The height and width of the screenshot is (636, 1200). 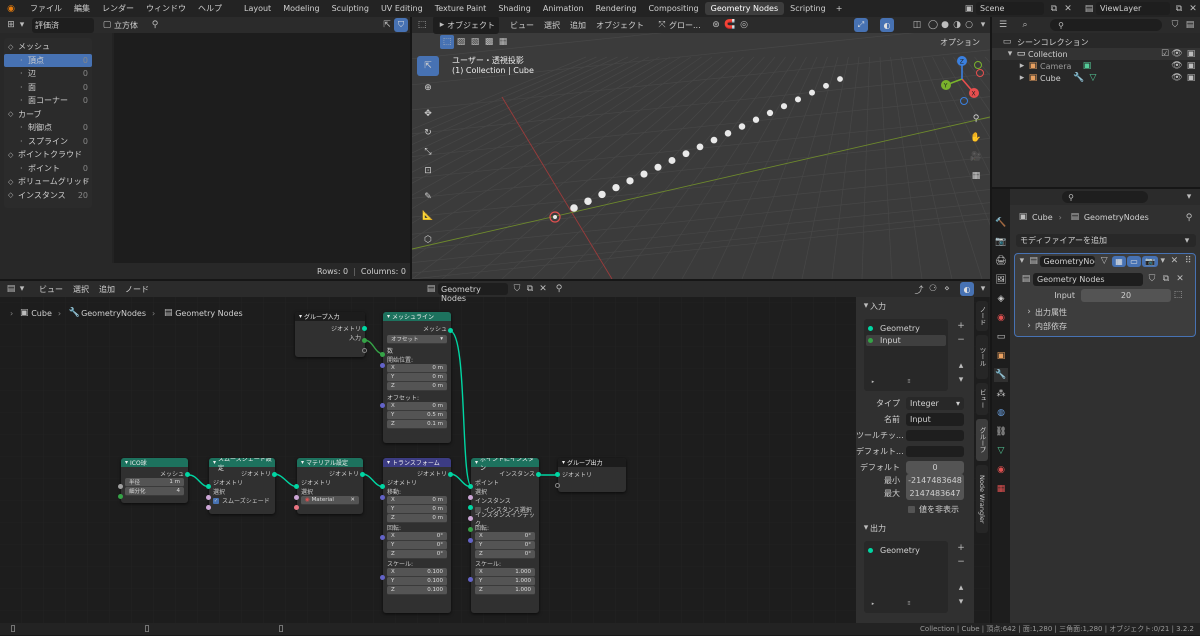 I want to click on category-group: ◇ ボリュームグリッド 0, so click(x=48, y=182).